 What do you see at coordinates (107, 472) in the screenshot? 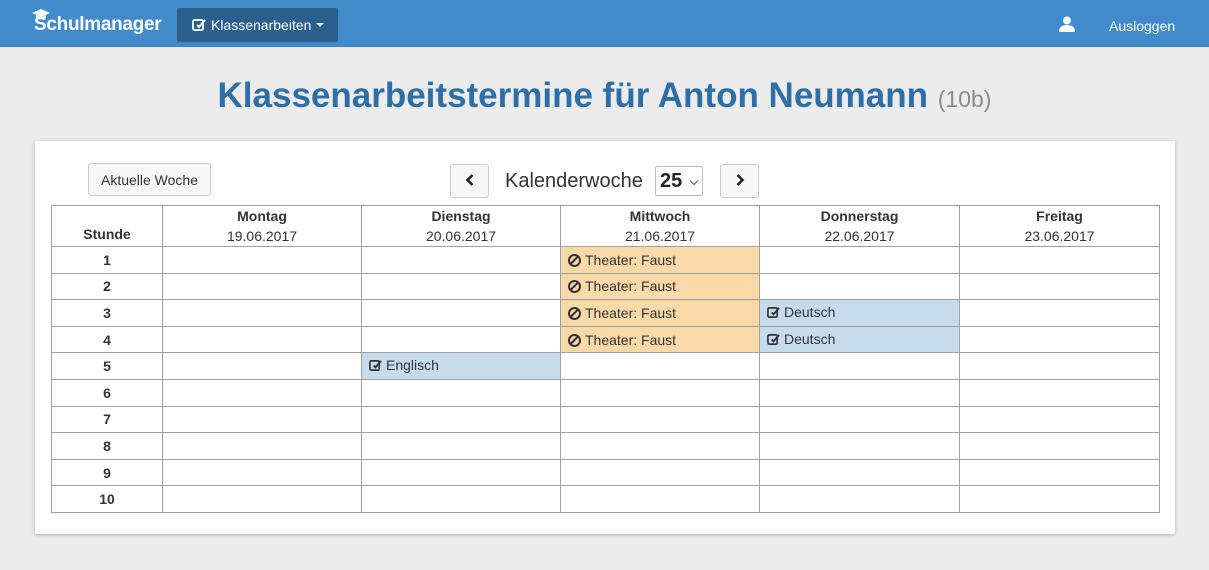
I see `hour-number: 9` at bounding box center [107, 472].